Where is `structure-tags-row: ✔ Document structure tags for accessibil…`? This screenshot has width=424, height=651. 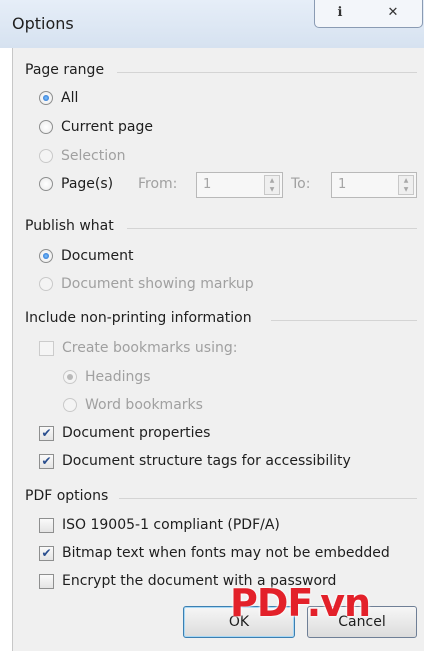 structure-tags-row: ✔ Document structure tags for accessibil… is located at coordinates (195, 461).